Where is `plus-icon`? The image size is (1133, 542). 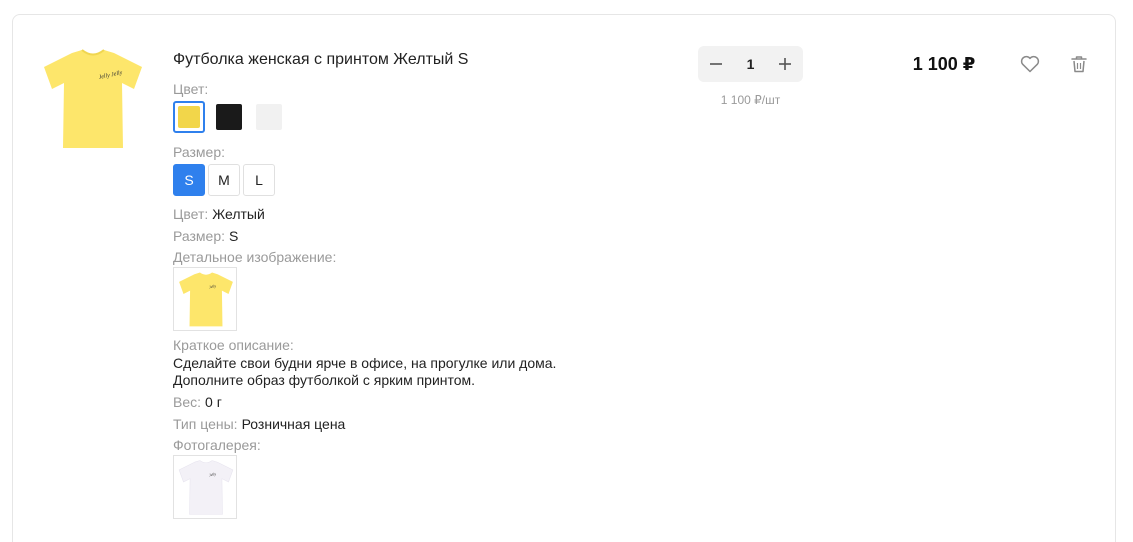 plus-icon is located at coordinates (784, 64).